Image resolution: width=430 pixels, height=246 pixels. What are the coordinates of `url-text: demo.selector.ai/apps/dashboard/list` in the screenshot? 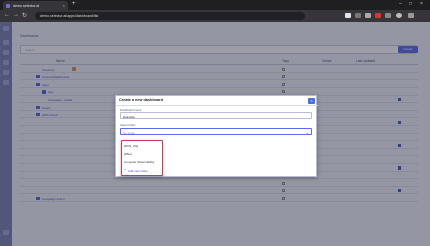 It's located at (69, 16).